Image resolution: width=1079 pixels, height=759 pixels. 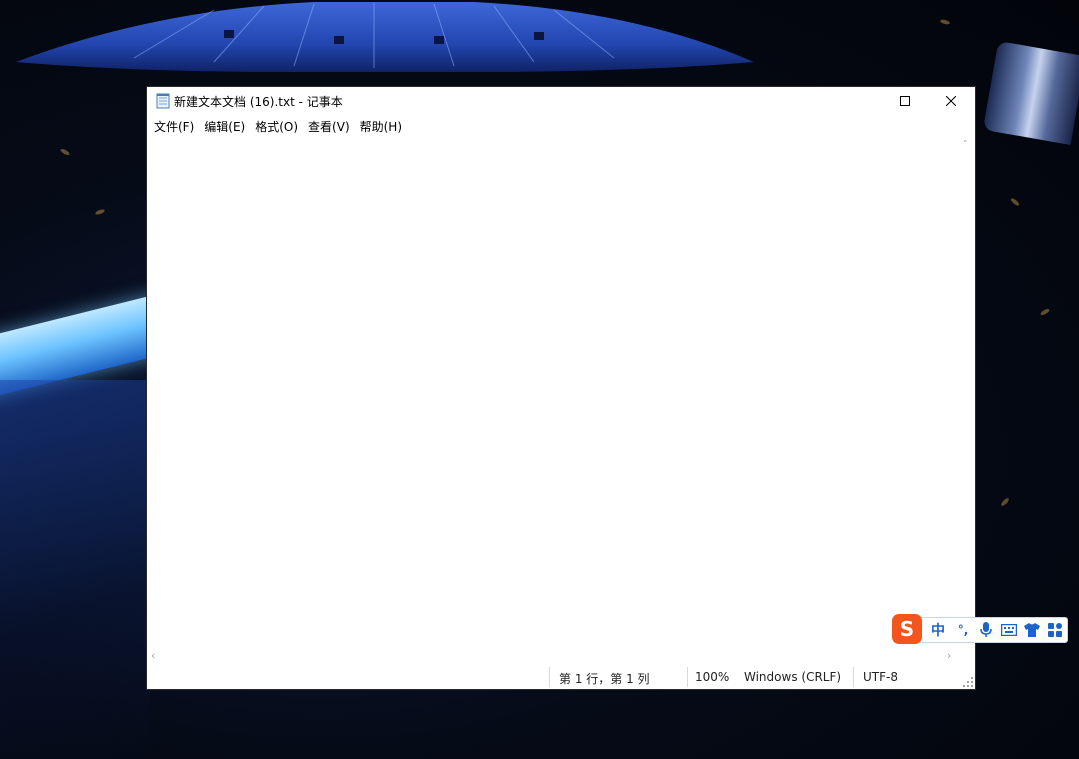 I want to click on vertical-scrollbar: ˄, so click(x=967, y=392).